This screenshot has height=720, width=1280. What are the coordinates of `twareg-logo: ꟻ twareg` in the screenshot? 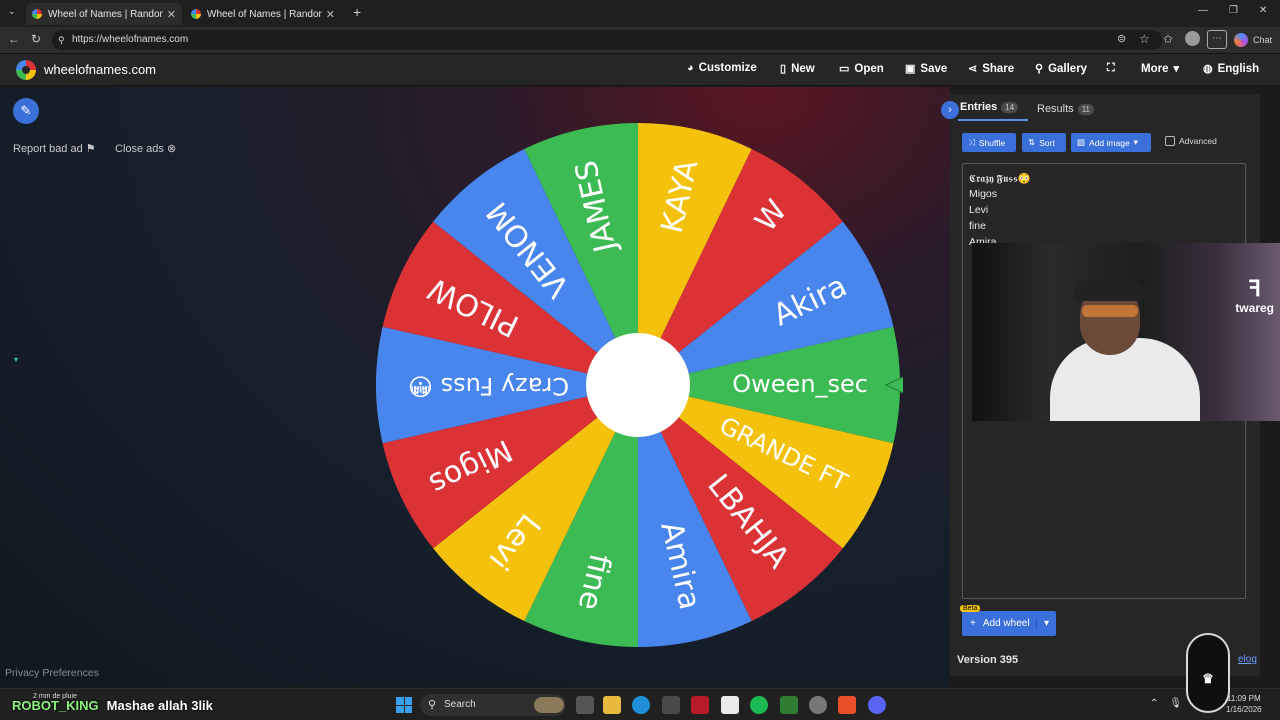 It's located at (1254, 296).